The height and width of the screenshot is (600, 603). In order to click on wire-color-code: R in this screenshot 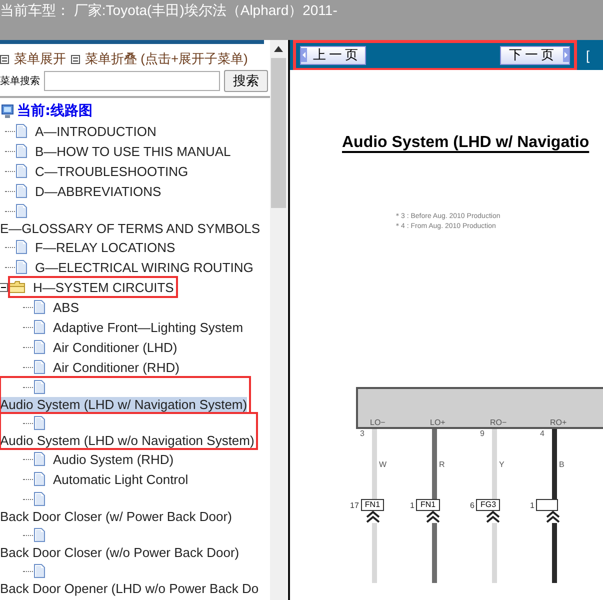, I will do `click(442, 464)`.